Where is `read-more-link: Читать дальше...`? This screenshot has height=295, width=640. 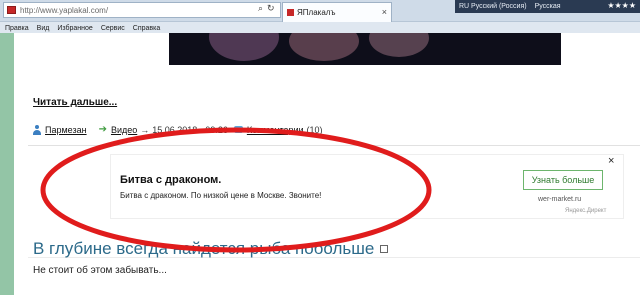
read-more-link: Читать дальше... is located at coordinates (75, 102).